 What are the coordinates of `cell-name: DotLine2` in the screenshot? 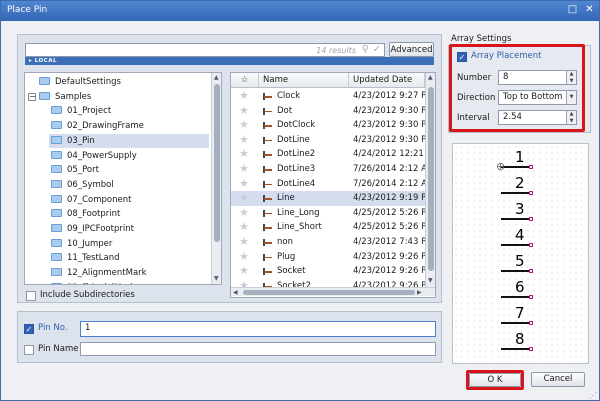 It's located at (296, 154).